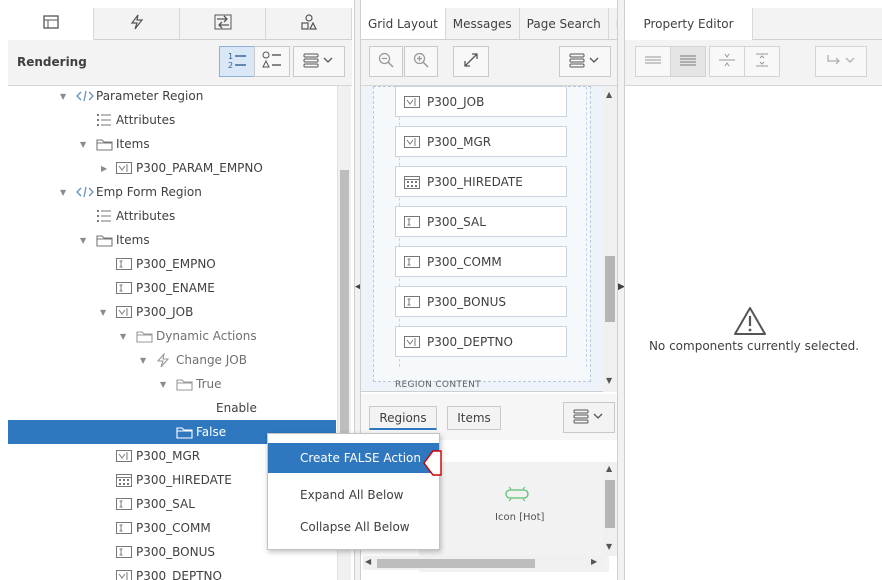  Describe the element at coordinates (172, 264) in the screenshot. I see `tree-node-p300-empno: P300_EMPNO` at that location.